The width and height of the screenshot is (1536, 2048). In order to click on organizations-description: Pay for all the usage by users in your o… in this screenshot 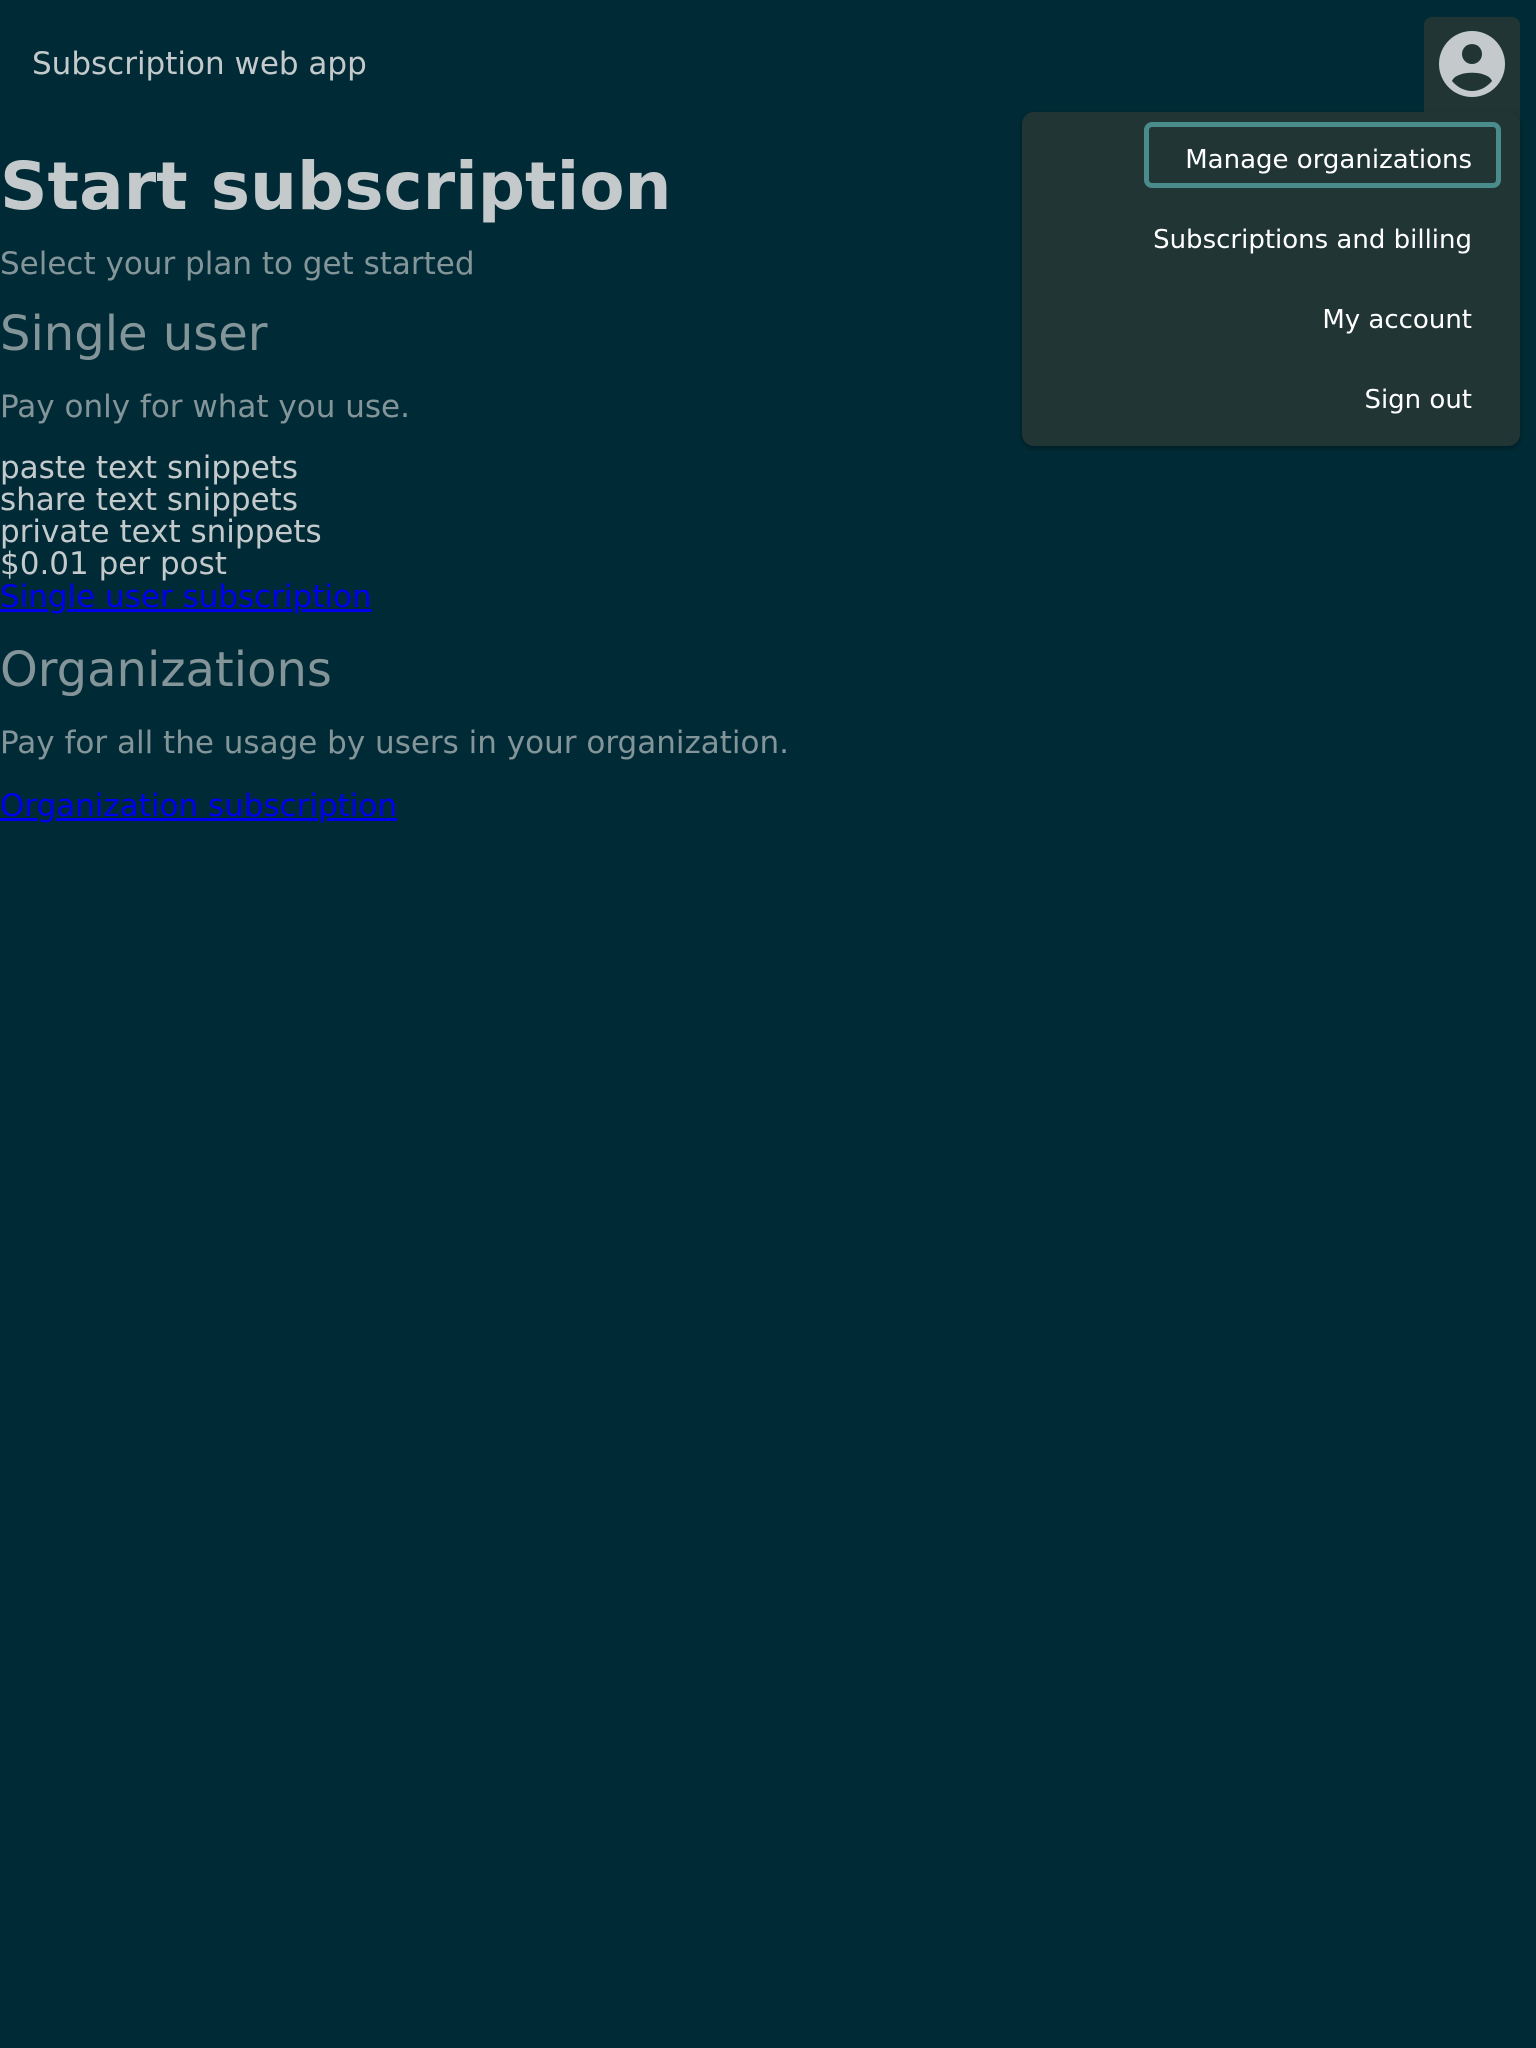, I will do `click(394, 743)`.